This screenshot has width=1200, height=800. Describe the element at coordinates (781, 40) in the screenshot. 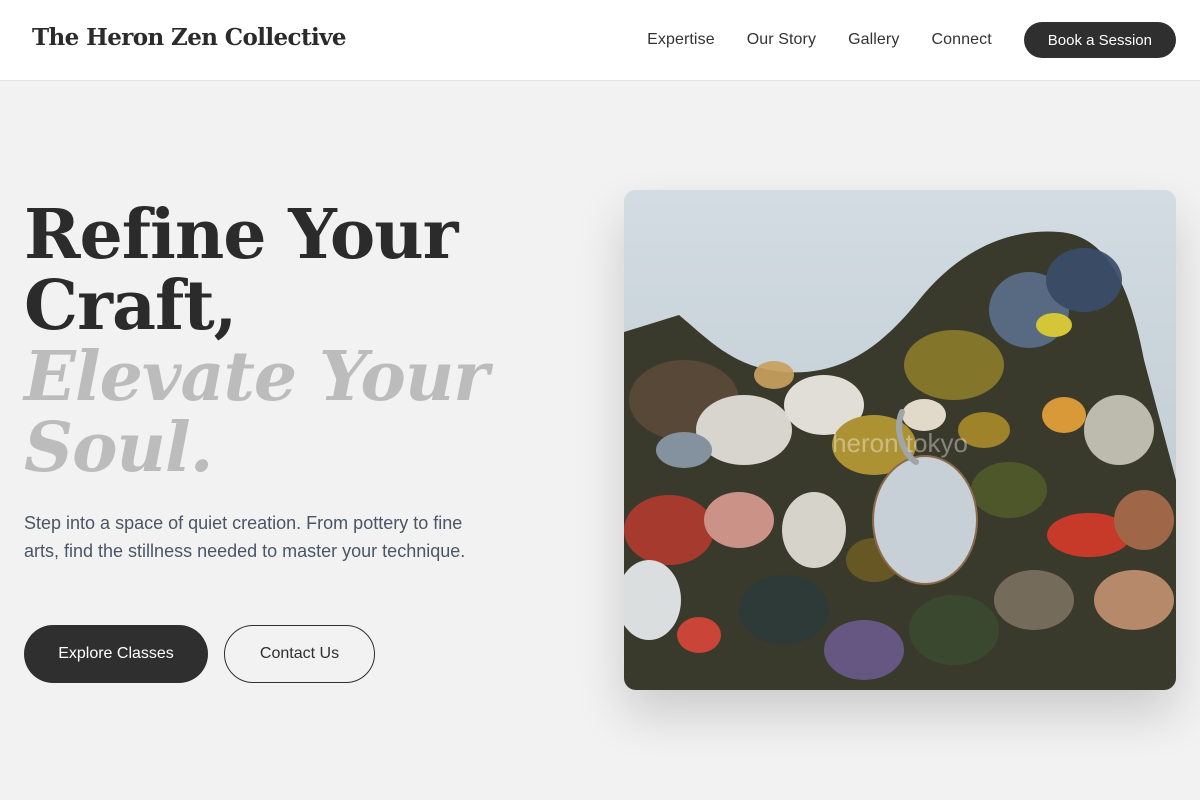

I see `nav-link-our-story: Our Story` at that location.